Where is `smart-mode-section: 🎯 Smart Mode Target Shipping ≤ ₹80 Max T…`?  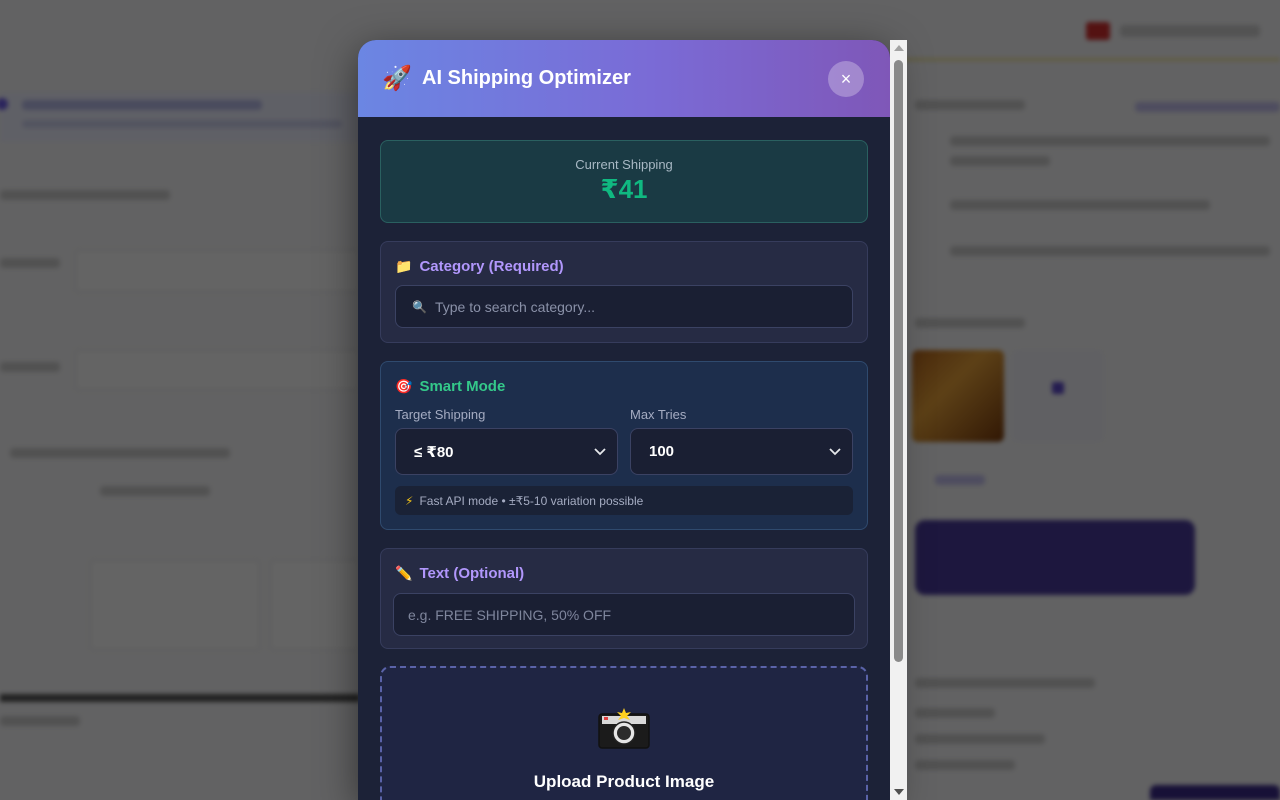
smart-mode-section: 🎯 Smart Mode Target Shipping ≤ ₹80 Max T… is located at coordinates (624, 445).